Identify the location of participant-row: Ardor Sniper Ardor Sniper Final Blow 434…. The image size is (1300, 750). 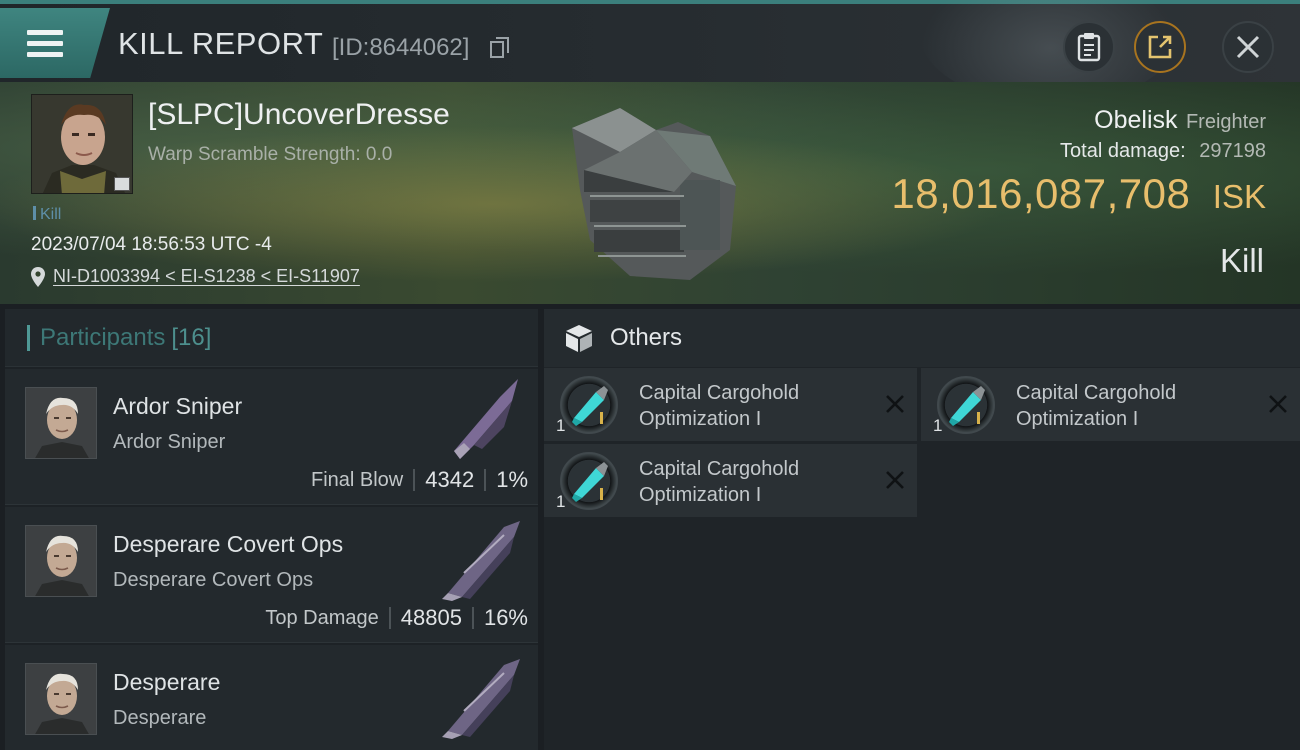
(271, 437).